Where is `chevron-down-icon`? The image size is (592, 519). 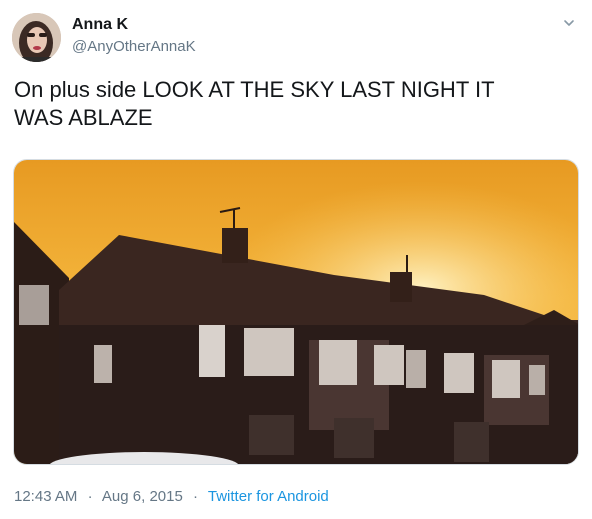 chevron-down-icon is located at coordinates (569, 23).